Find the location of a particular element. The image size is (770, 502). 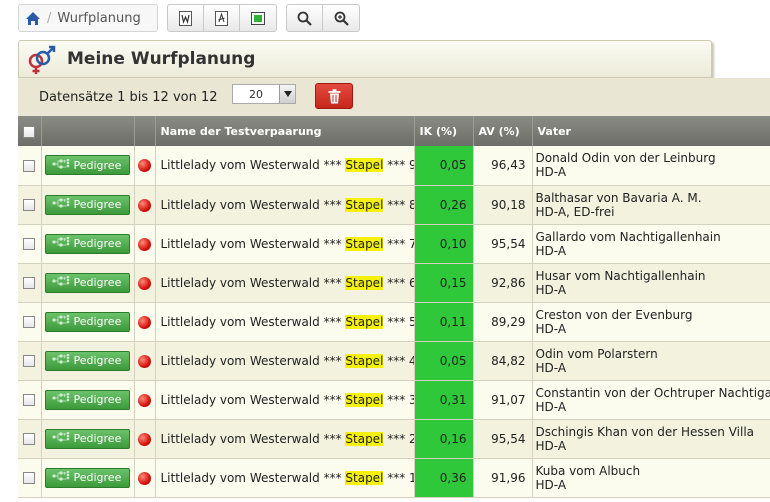

ik-value: 0,16 is located at coordinates (444, 439).